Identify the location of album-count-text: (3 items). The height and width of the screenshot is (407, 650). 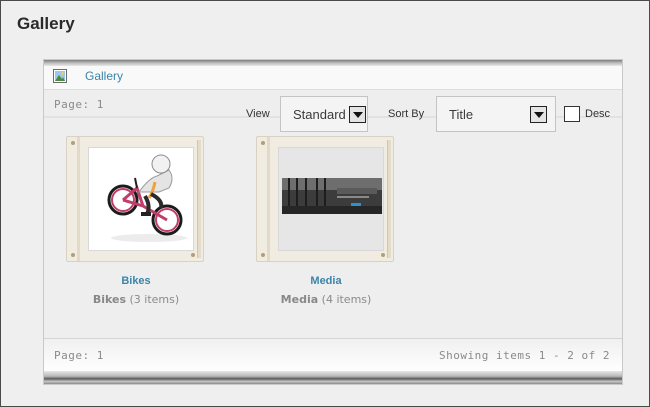
(154, 299).